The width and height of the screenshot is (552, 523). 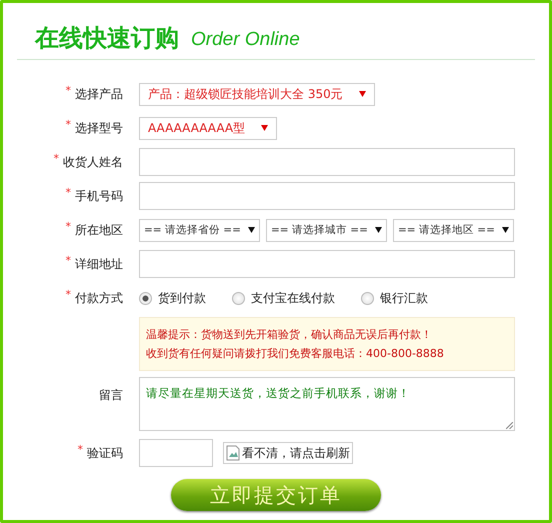 I want to click on field-label: 选择产品, so click(x=99, y=94).